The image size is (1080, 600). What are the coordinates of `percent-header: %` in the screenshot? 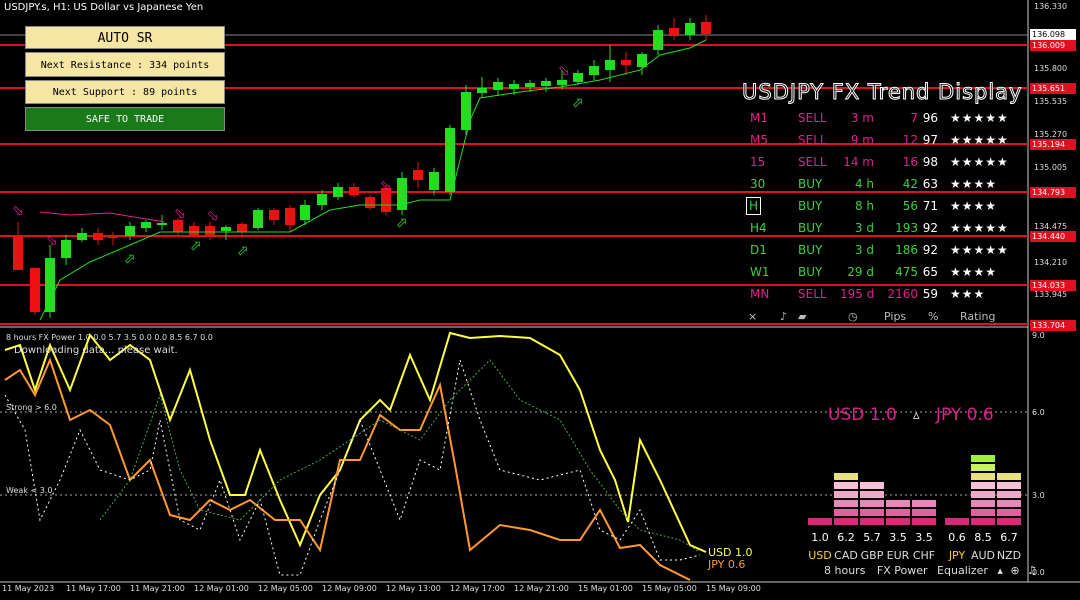 It's located at (933, 316).